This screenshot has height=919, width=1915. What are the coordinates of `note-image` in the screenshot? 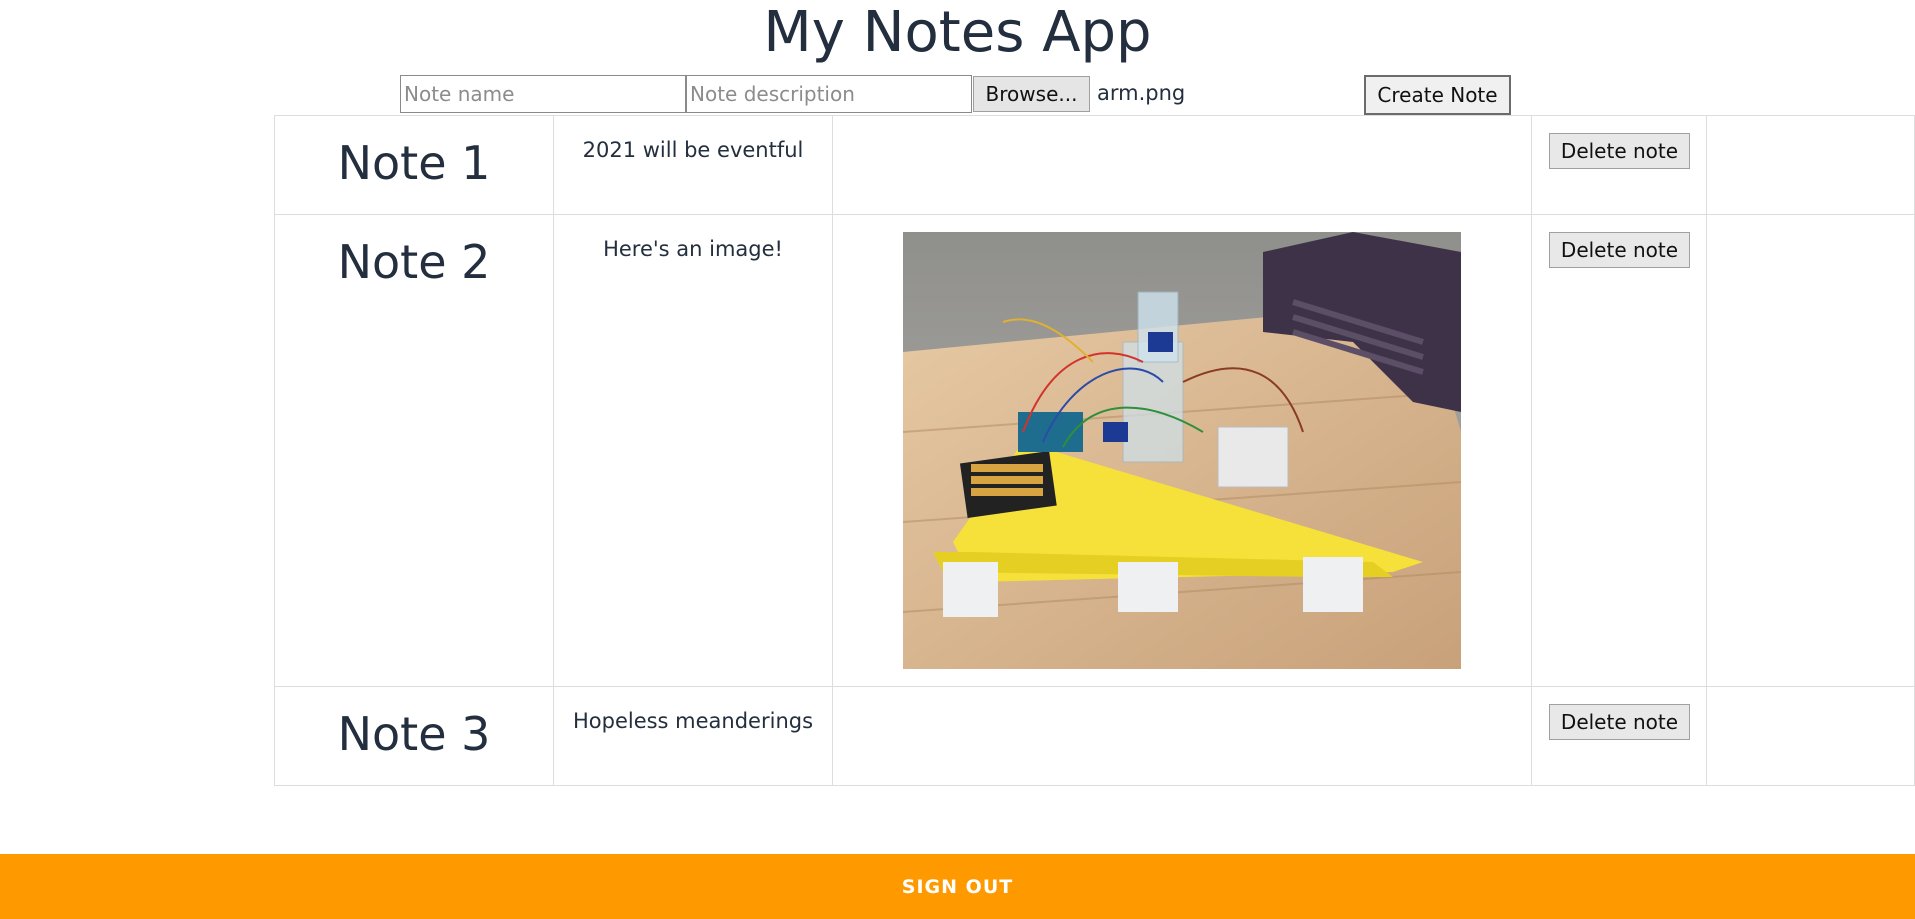 It's located at (1182, 450).